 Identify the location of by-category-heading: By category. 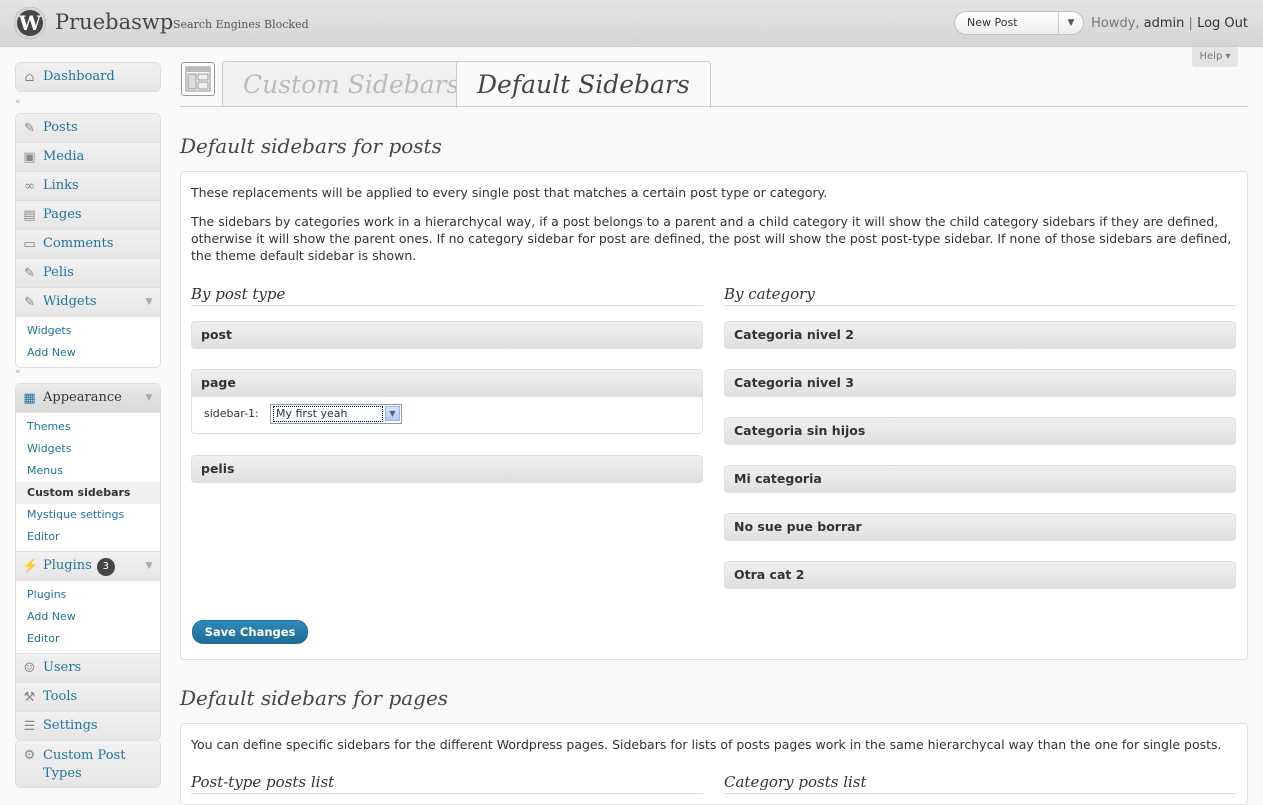
(980, 295).